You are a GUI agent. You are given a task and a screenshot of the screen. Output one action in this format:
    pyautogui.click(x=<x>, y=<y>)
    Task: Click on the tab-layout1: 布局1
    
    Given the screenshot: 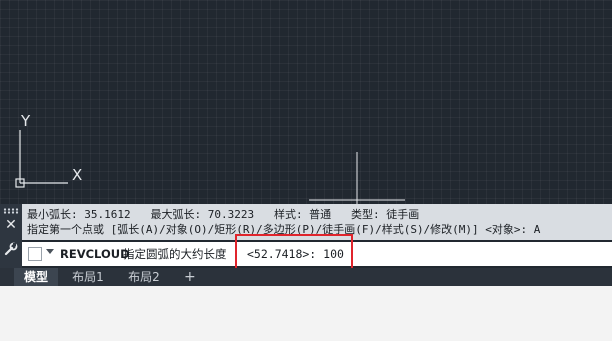 What is the action you would take?
    pyautogui.click(x=88, y=277)
    